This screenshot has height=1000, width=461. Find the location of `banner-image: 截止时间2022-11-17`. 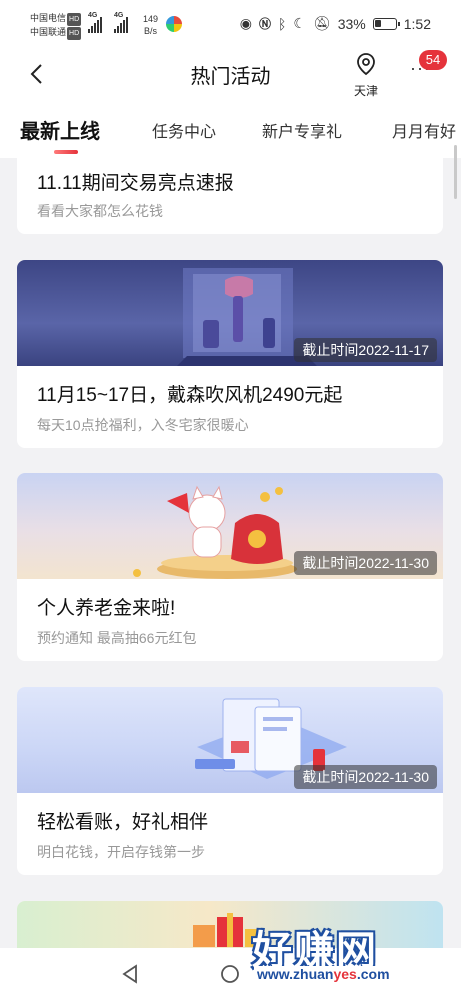

banner-image: 截止时间2022-11-17 is located at coordinates (230, 313).